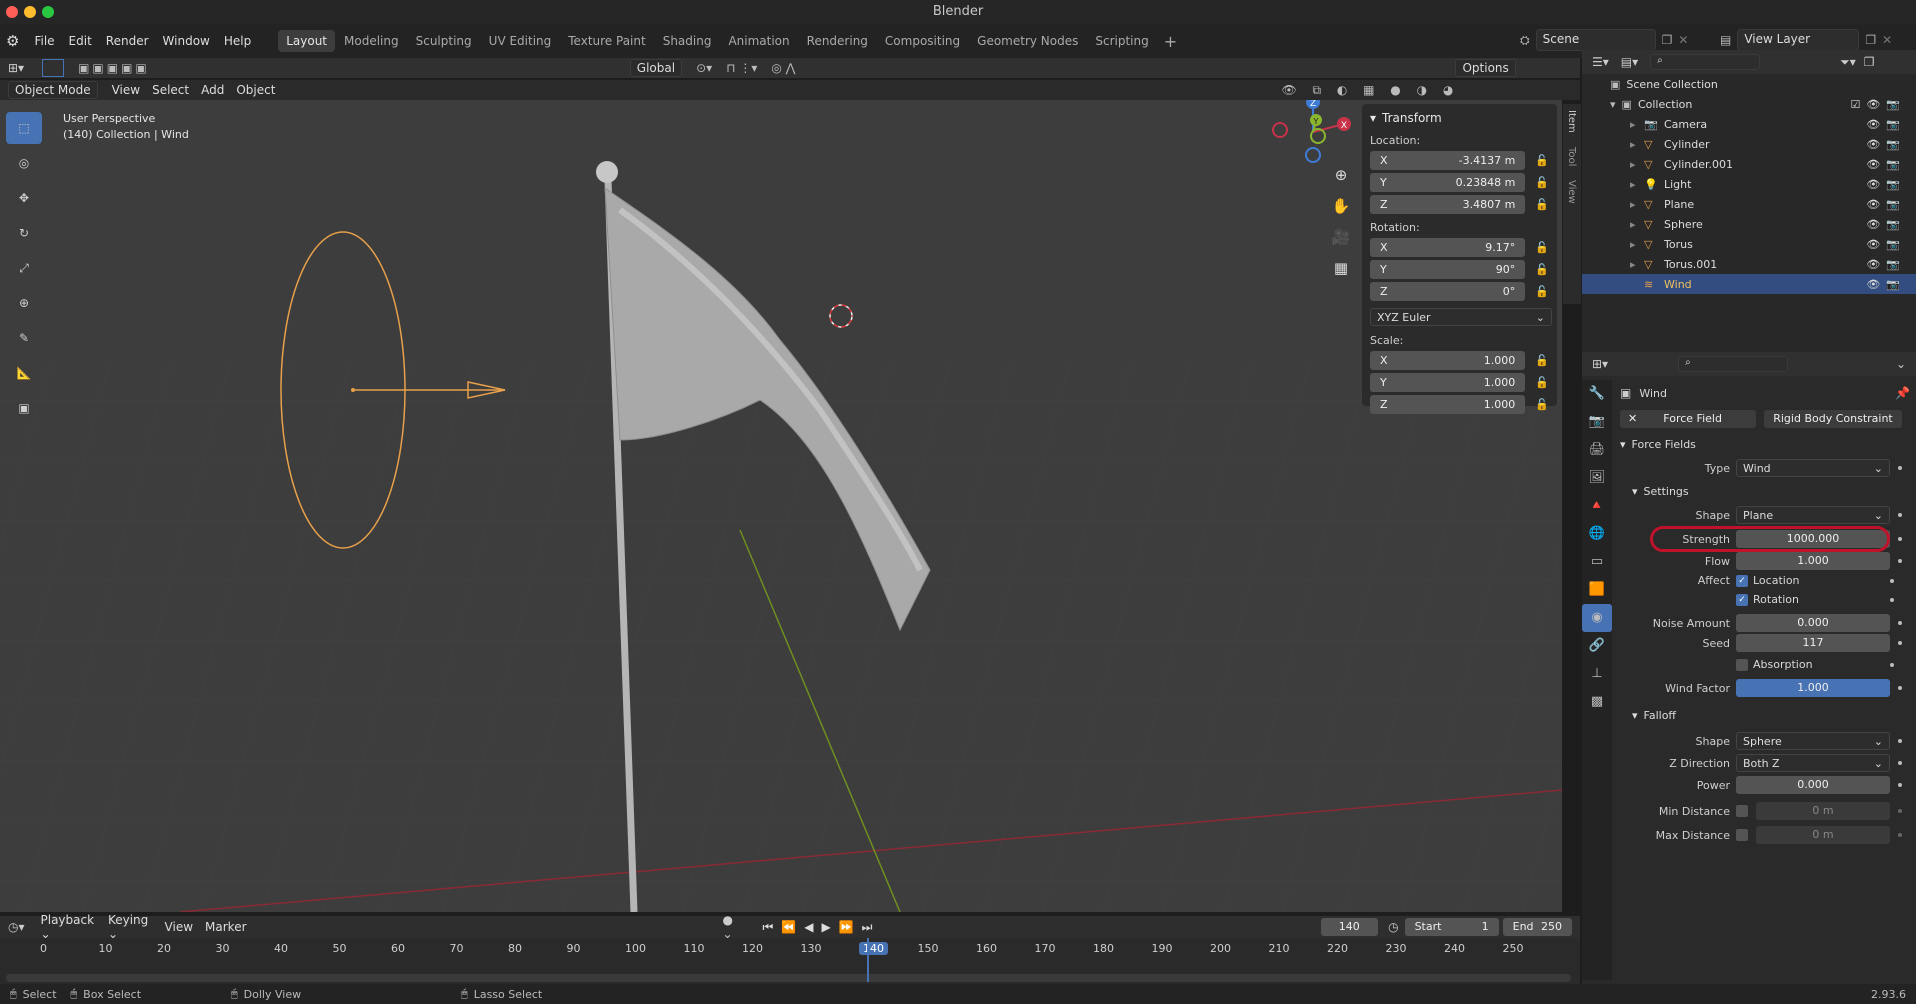 The image size is (1916, 1004). I want to click on playback-controls: ⏮⏪◀▶⏩⏭, so click(822, 927).